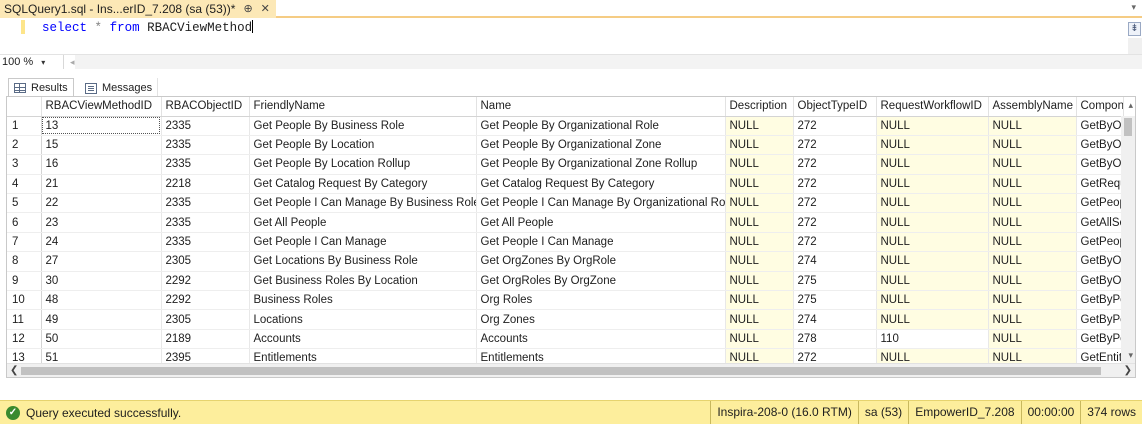 Image resolution: width=1142 pixels, height=424 pixels. What do you see at coordinates (205, 184) in the screenshot?
I see `grid-cell: 2218` at bounding box center [205, 184].